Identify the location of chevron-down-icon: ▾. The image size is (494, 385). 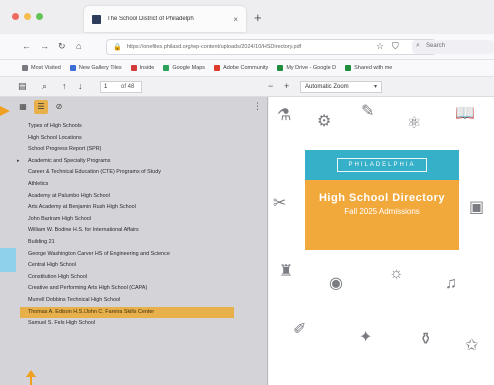
(375, 87).